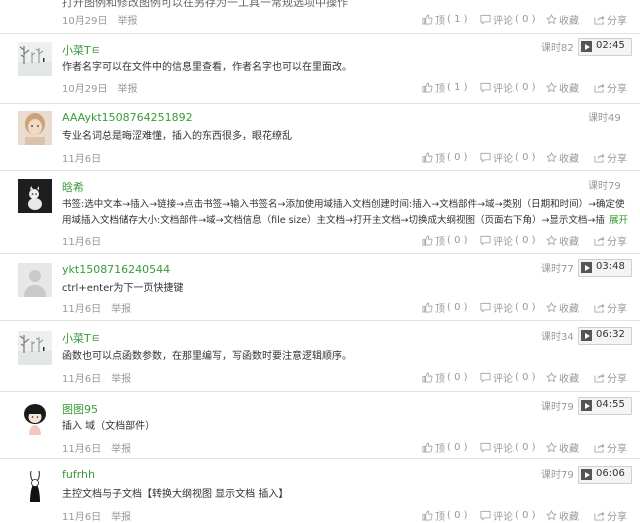 The image size is (640, 523). Describe the element at coordinates (610, 266) in the screenshot. I see `duration: 03:48` at that location.